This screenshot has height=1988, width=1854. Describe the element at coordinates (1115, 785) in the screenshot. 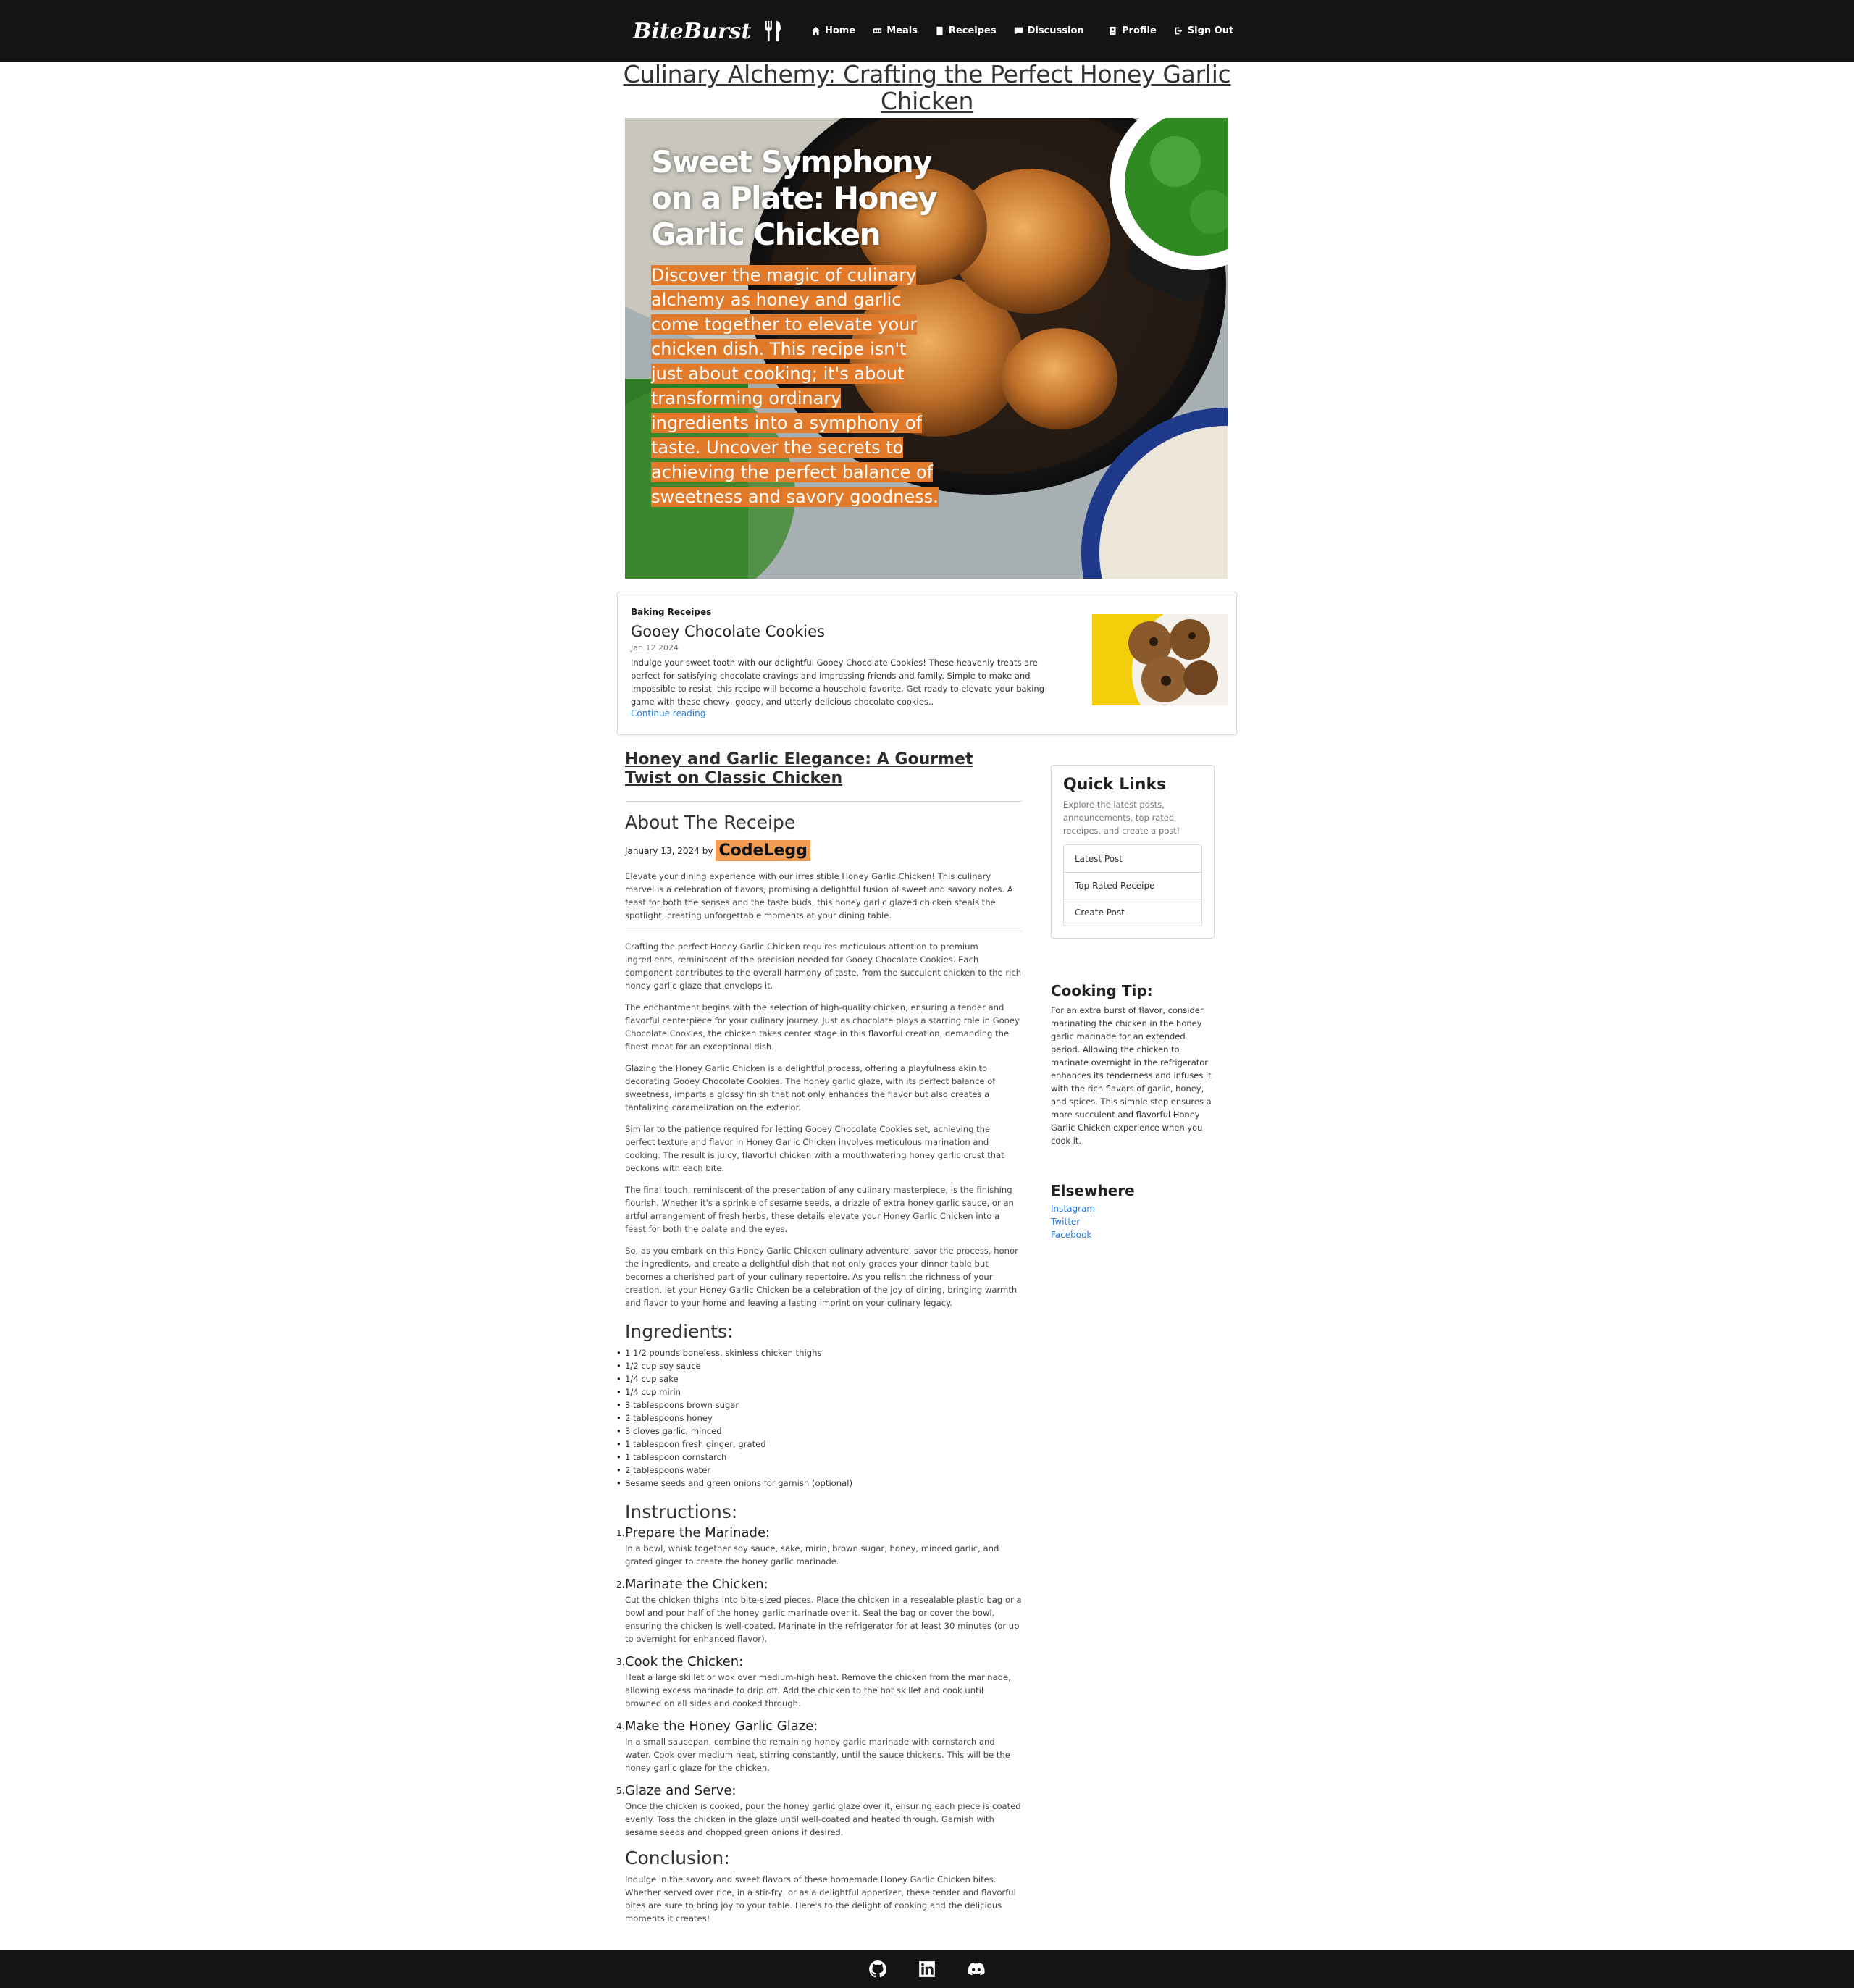

I see `quick-links-heading: Quick Links` at that location.